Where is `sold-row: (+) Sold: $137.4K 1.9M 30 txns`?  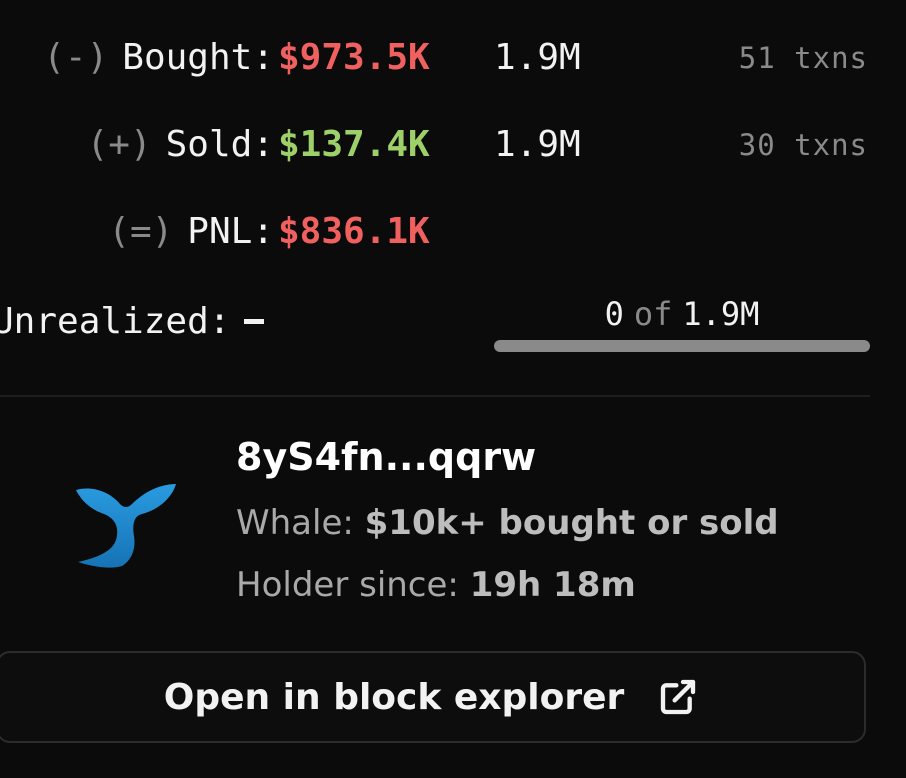
sold-row: (+) Sold: $137.4K 1.9M 30 txns is located at coordinates (453, 145).